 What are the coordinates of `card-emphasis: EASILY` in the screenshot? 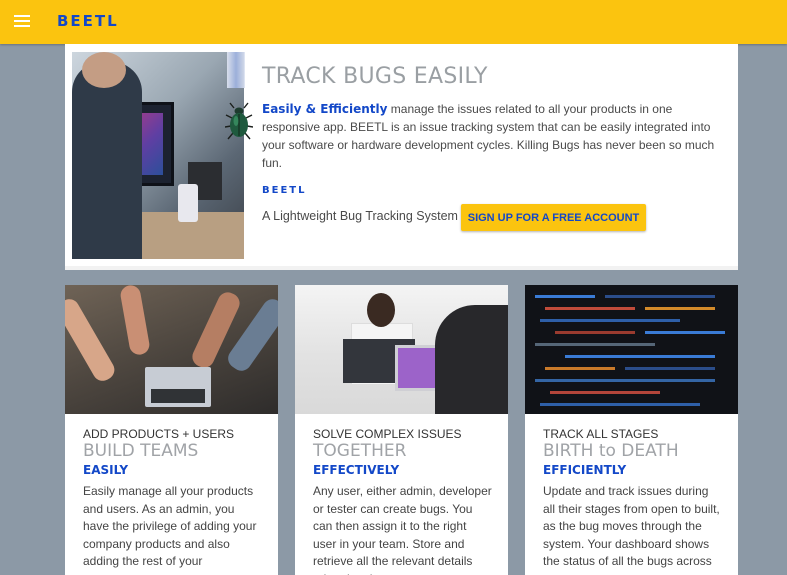 It's located at (106, 470).